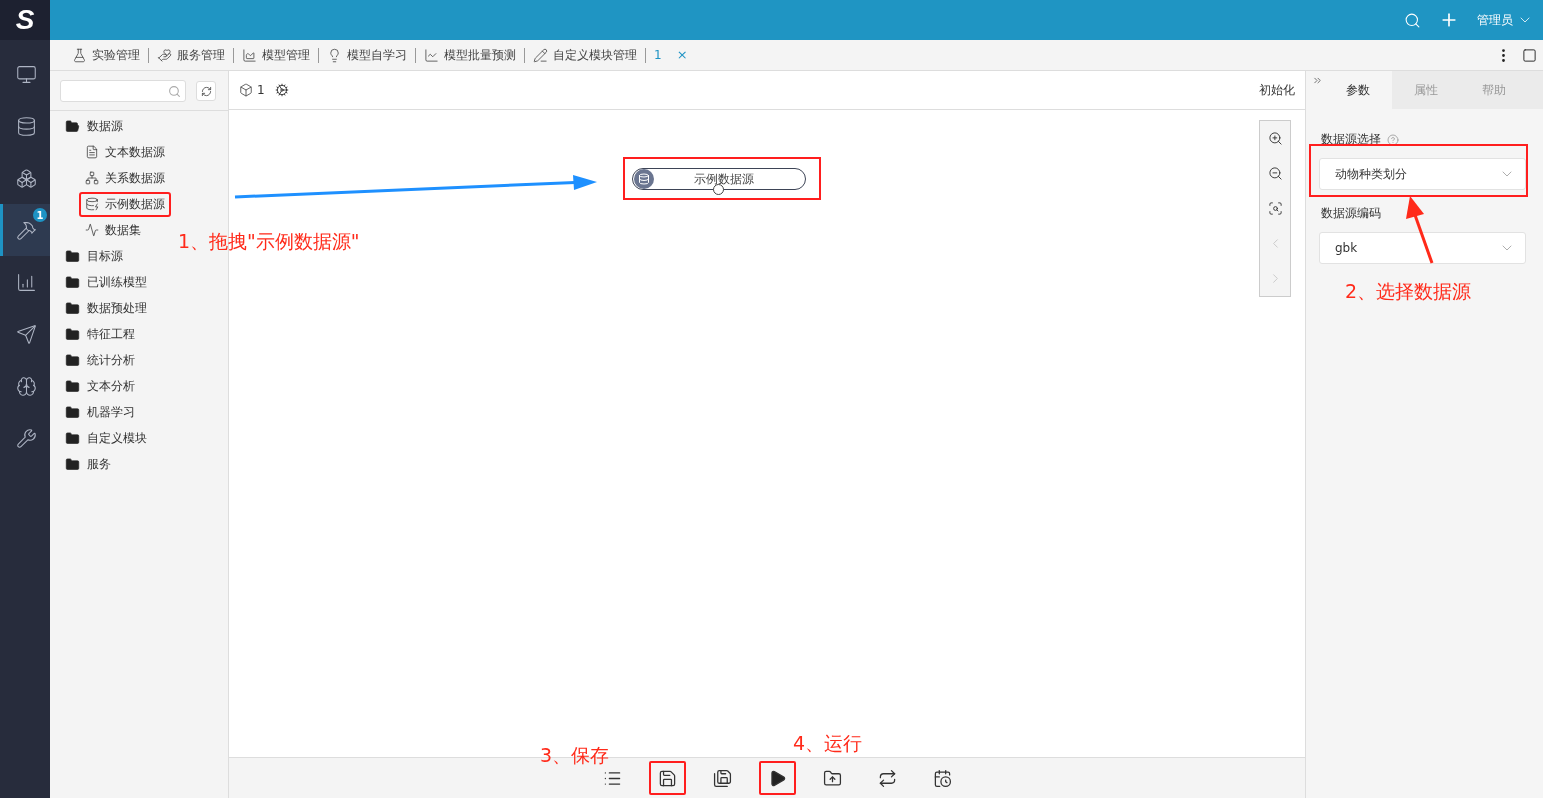 The width and height of the screenshot is (1543, 798). I want to click on wrench-icon, so click(26, 438).